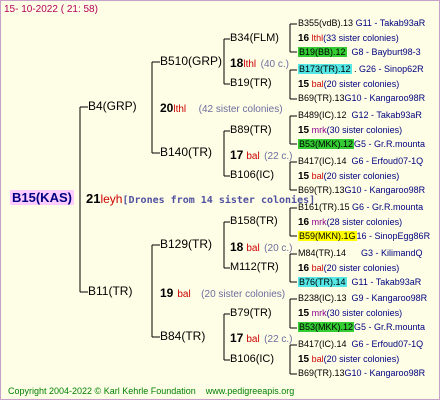 This screenshot has width=440, height=400. Describe the element at coordinates (221, 108) in the screenshot. I see `gen1-mating-0: 20lthl (42 sister colonies)` at that location.